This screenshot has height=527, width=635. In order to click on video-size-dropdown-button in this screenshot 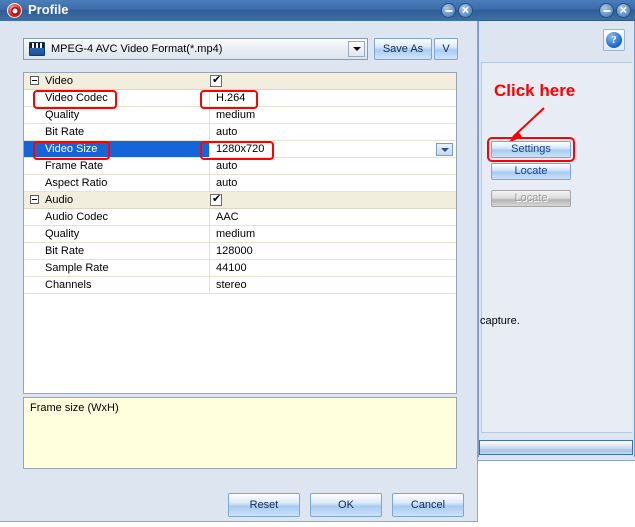, I will do `click(444, 149)`.